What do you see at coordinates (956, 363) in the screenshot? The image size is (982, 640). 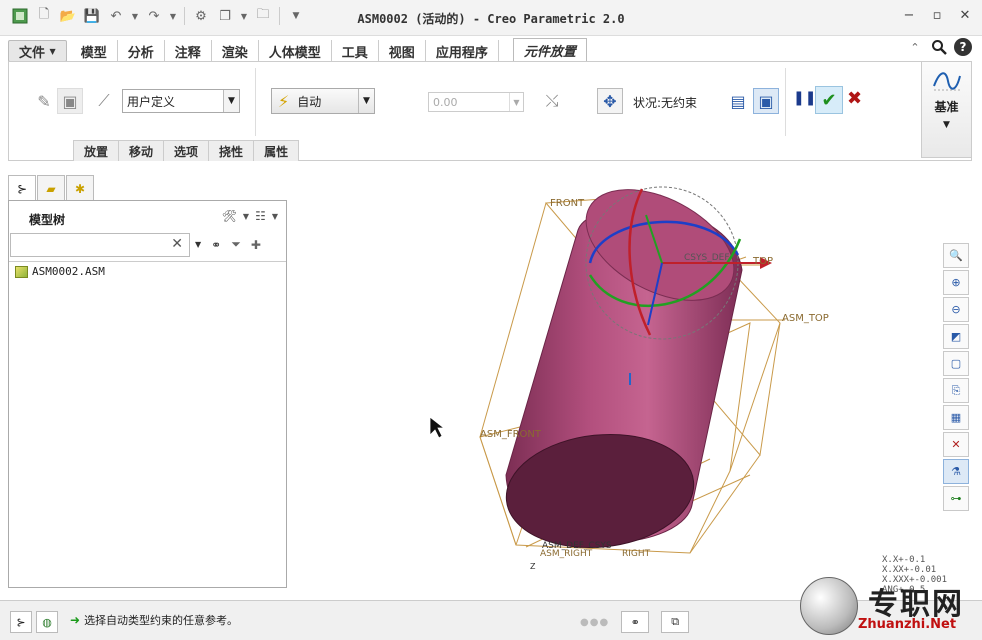 I see `display-style-icon: ▢` at bounding box center [956, 363].